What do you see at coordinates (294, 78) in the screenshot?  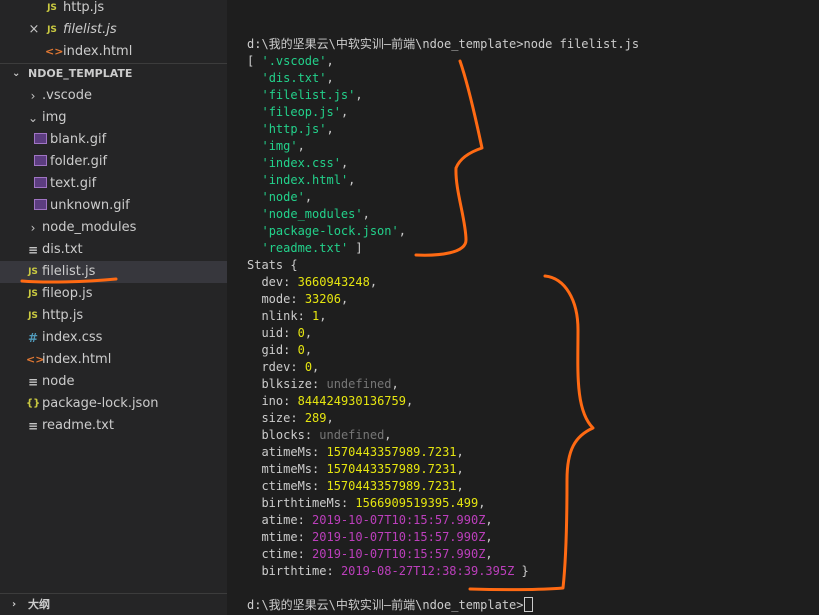 I see `file-name-string: dis.txt` at bounding box center [294, 78].